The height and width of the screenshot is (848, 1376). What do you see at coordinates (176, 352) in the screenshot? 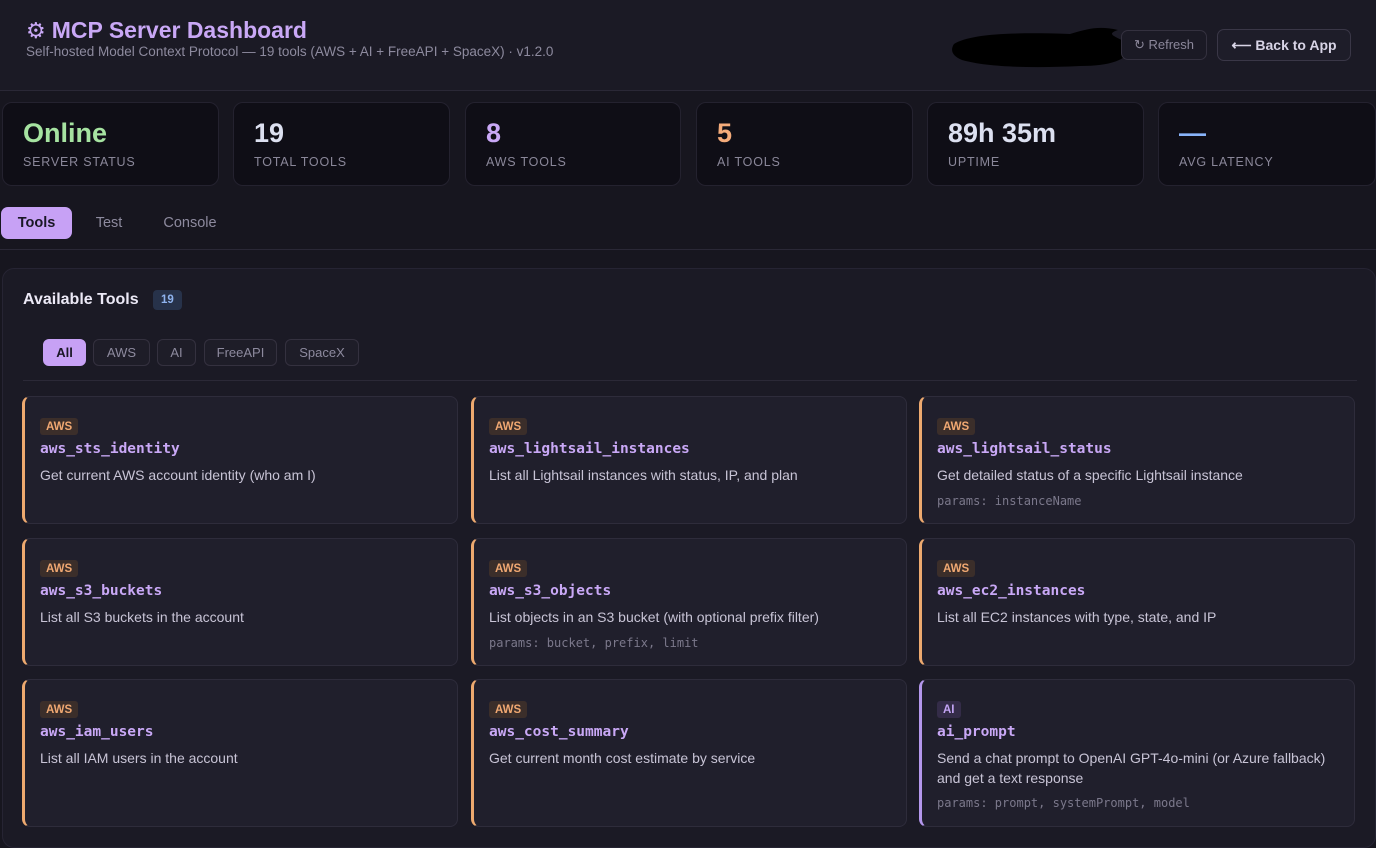
I see `filter-ai: AI` at bounding box center [176, 352].